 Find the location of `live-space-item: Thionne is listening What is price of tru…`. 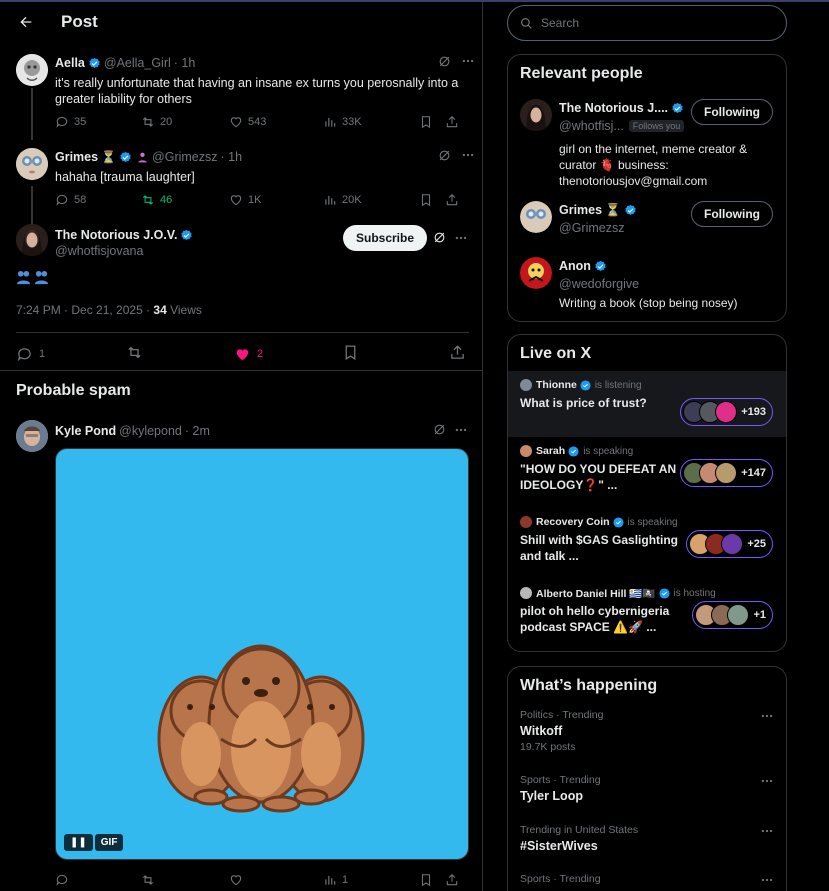

live-space-item: Thionne is listening What is price of tru… is located at coordinates (647, 404).